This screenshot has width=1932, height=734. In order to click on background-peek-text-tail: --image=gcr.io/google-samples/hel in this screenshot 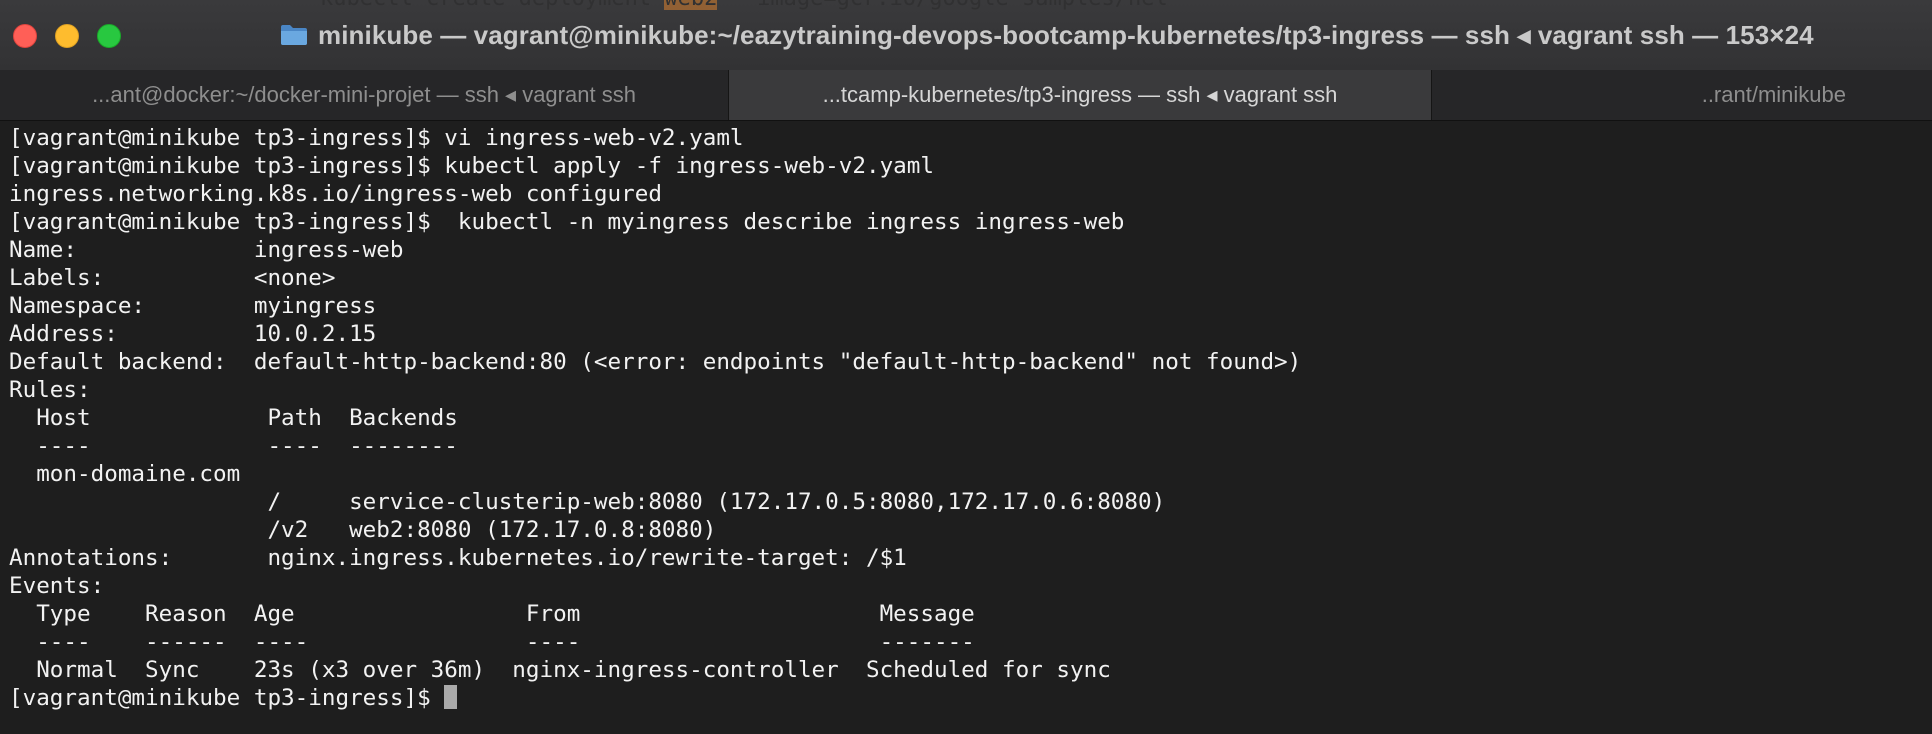, I will do `click(942, 5)`.